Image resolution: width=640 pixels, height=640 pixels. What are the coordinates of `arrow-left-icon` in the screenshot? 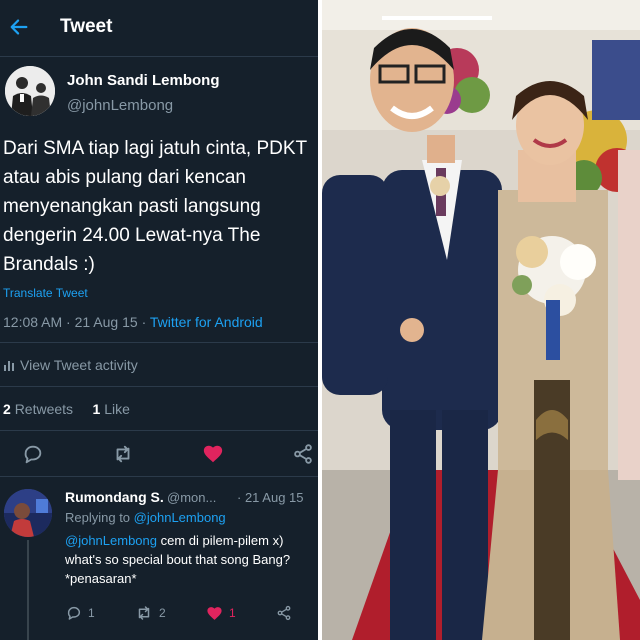 It's located at (19, 27).